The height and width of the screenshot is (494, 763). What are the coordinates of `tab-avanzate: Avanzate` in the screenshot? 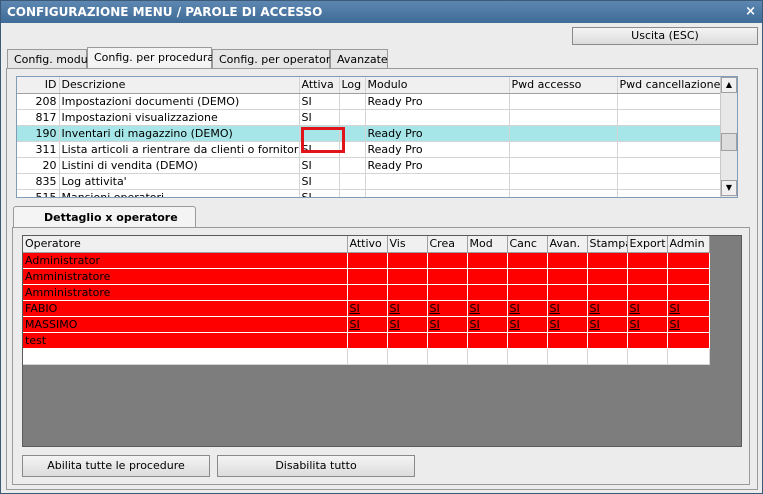 It's located at (359, 59).